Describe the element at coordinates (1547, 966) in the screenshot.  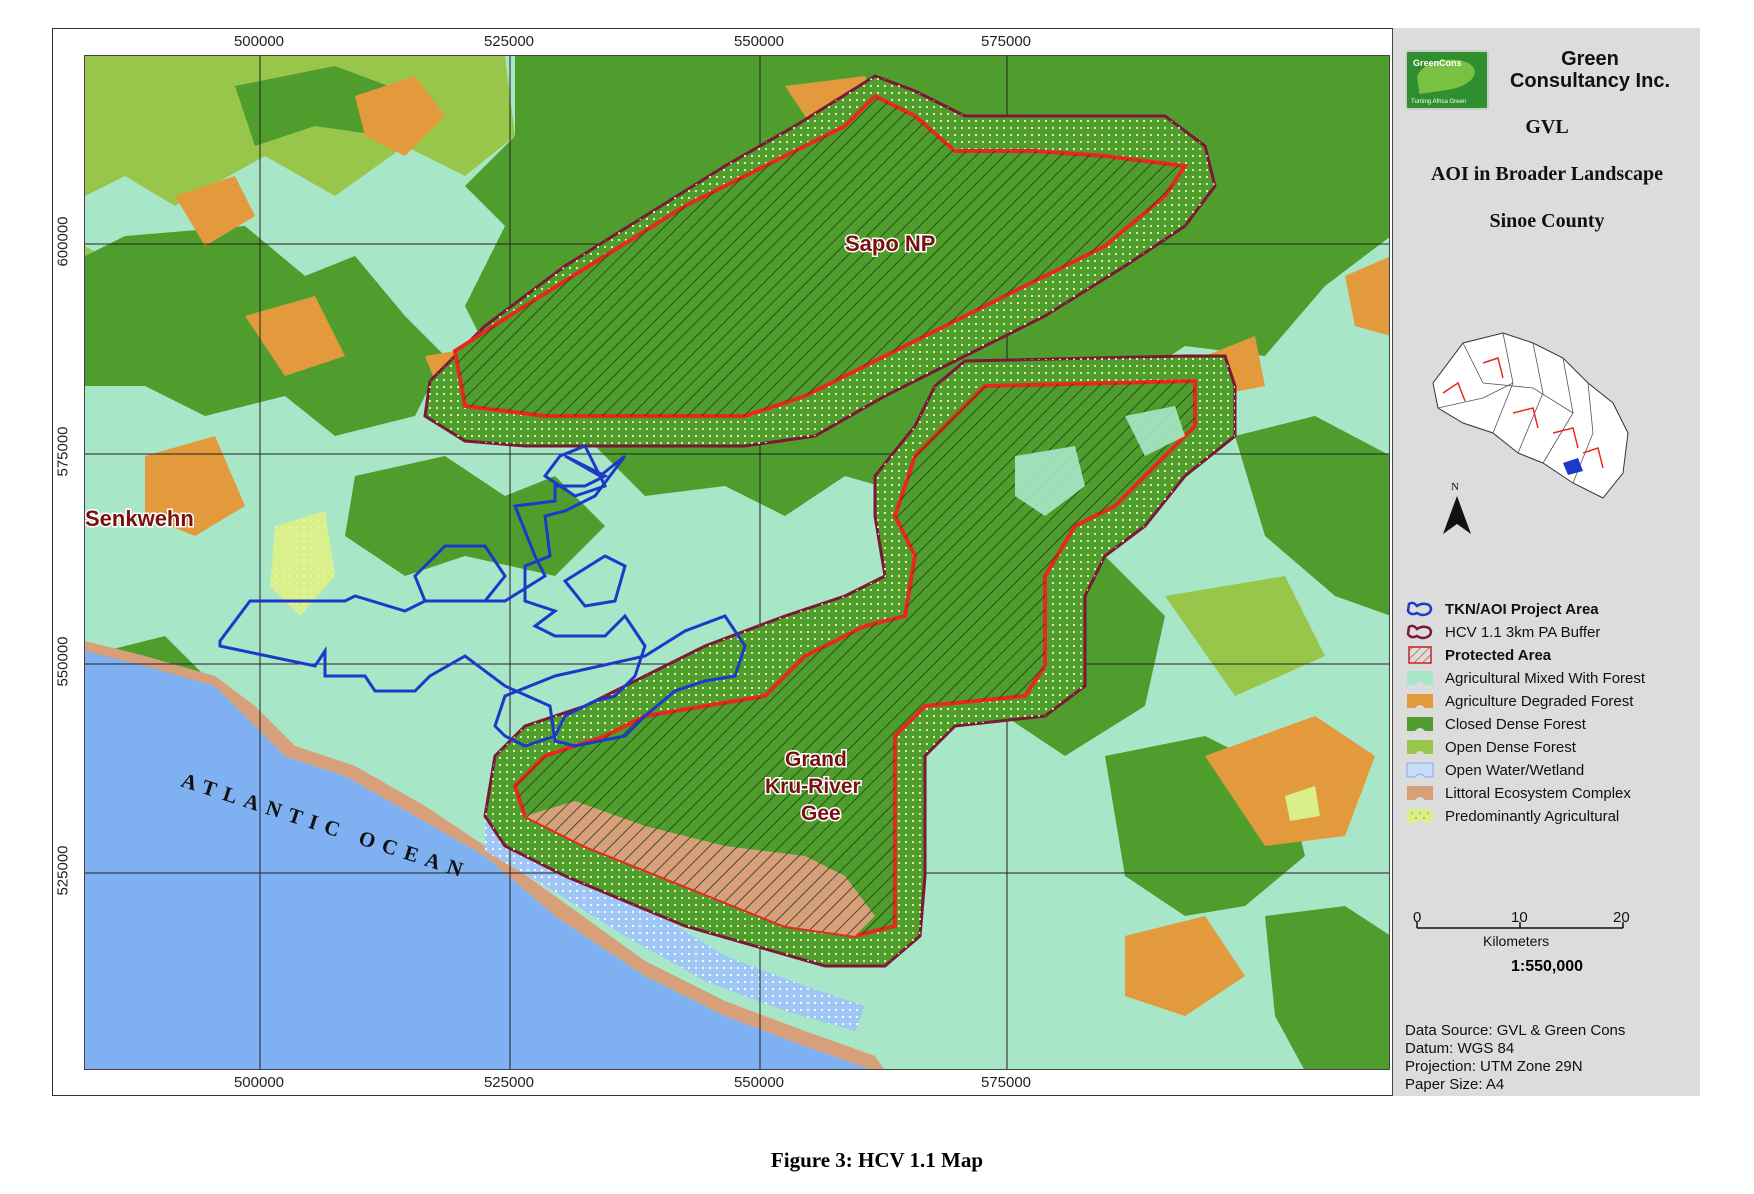
I see `scale-ratio: 1:550,000` at that location.